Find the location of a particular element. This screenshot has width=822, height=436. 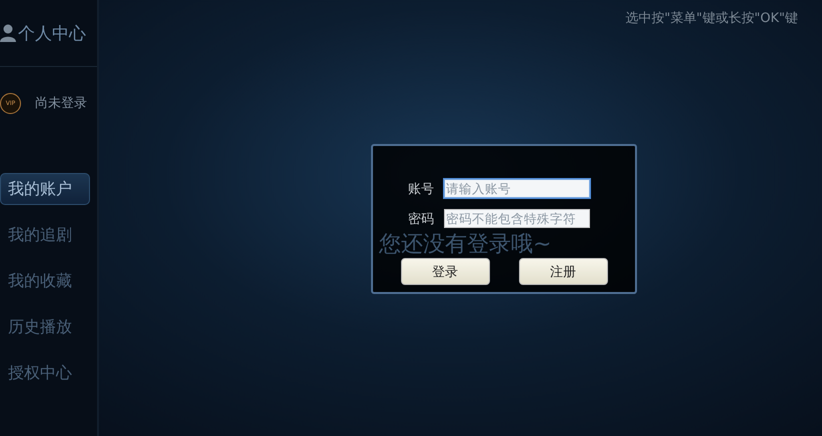

login-button: 登录 is located at coordinates (445, 271).